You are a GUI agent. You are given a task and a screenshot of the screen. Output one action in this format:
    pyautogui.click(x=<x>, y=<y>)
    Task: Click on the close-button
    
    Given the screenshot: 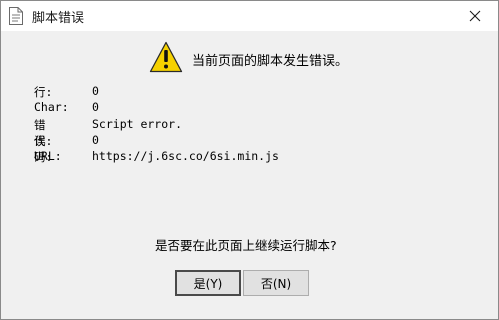 What is the action you would take?
    pyautogui.click(x=475, y=16)
    